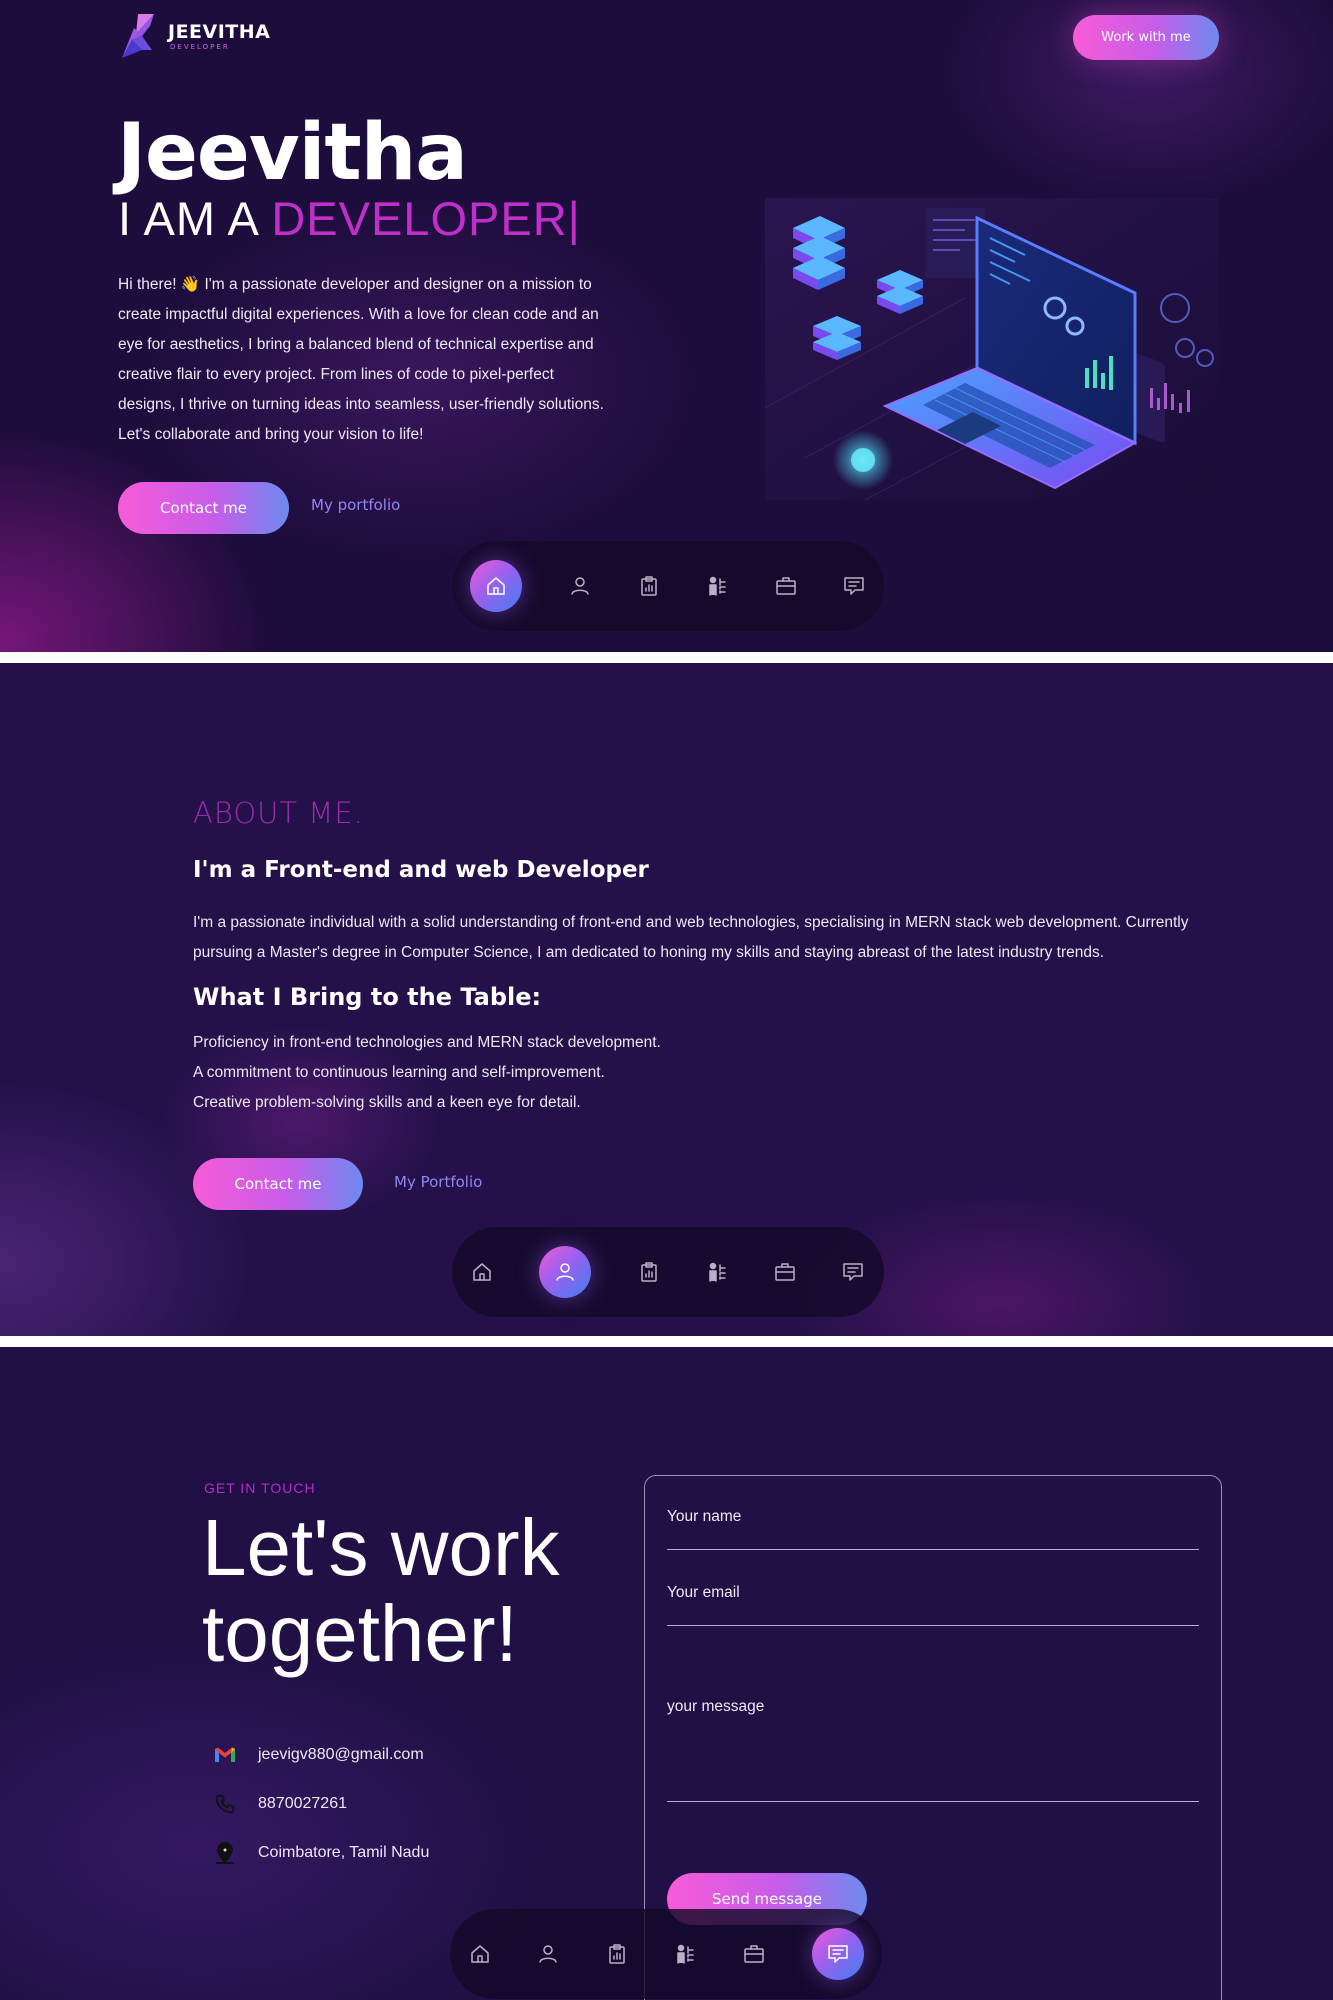 This screenshot has height=2000, width=1333. What do you see at coordinates (225, 1853) in the screenshot?
I see `location-pin-icon` at bounding box center [225, 1853].